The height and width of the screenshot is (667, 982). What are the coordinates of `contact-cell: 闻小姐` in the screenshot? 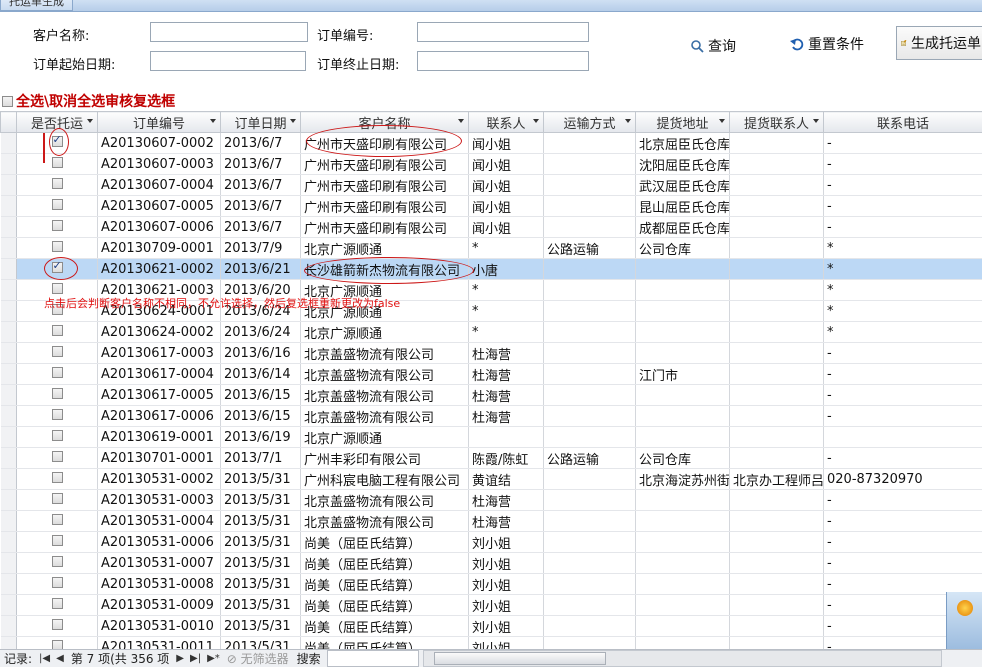 It's located at (506, 227).